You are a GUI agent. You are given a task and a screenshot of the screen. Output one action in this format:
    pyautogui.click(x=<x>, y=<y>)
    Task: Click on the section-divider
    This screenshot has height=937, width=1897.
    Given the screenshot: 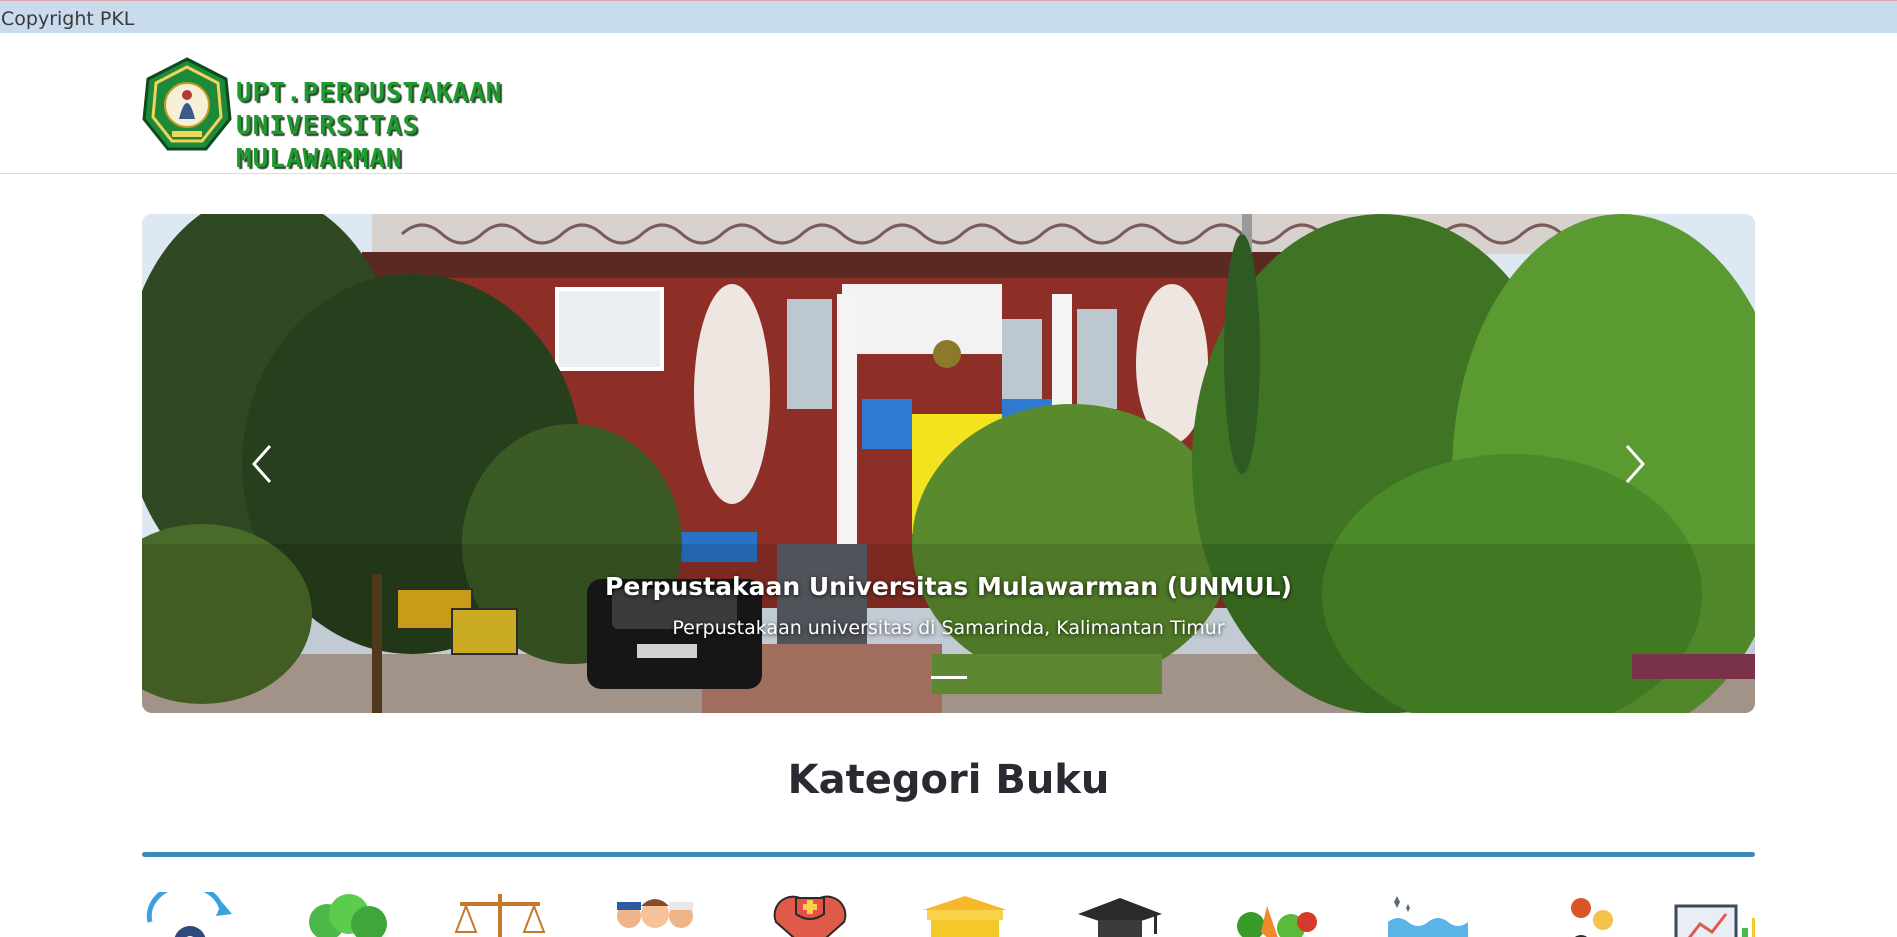 What is the action you would take?
    pyautogui.click(x=948, y=854)
    